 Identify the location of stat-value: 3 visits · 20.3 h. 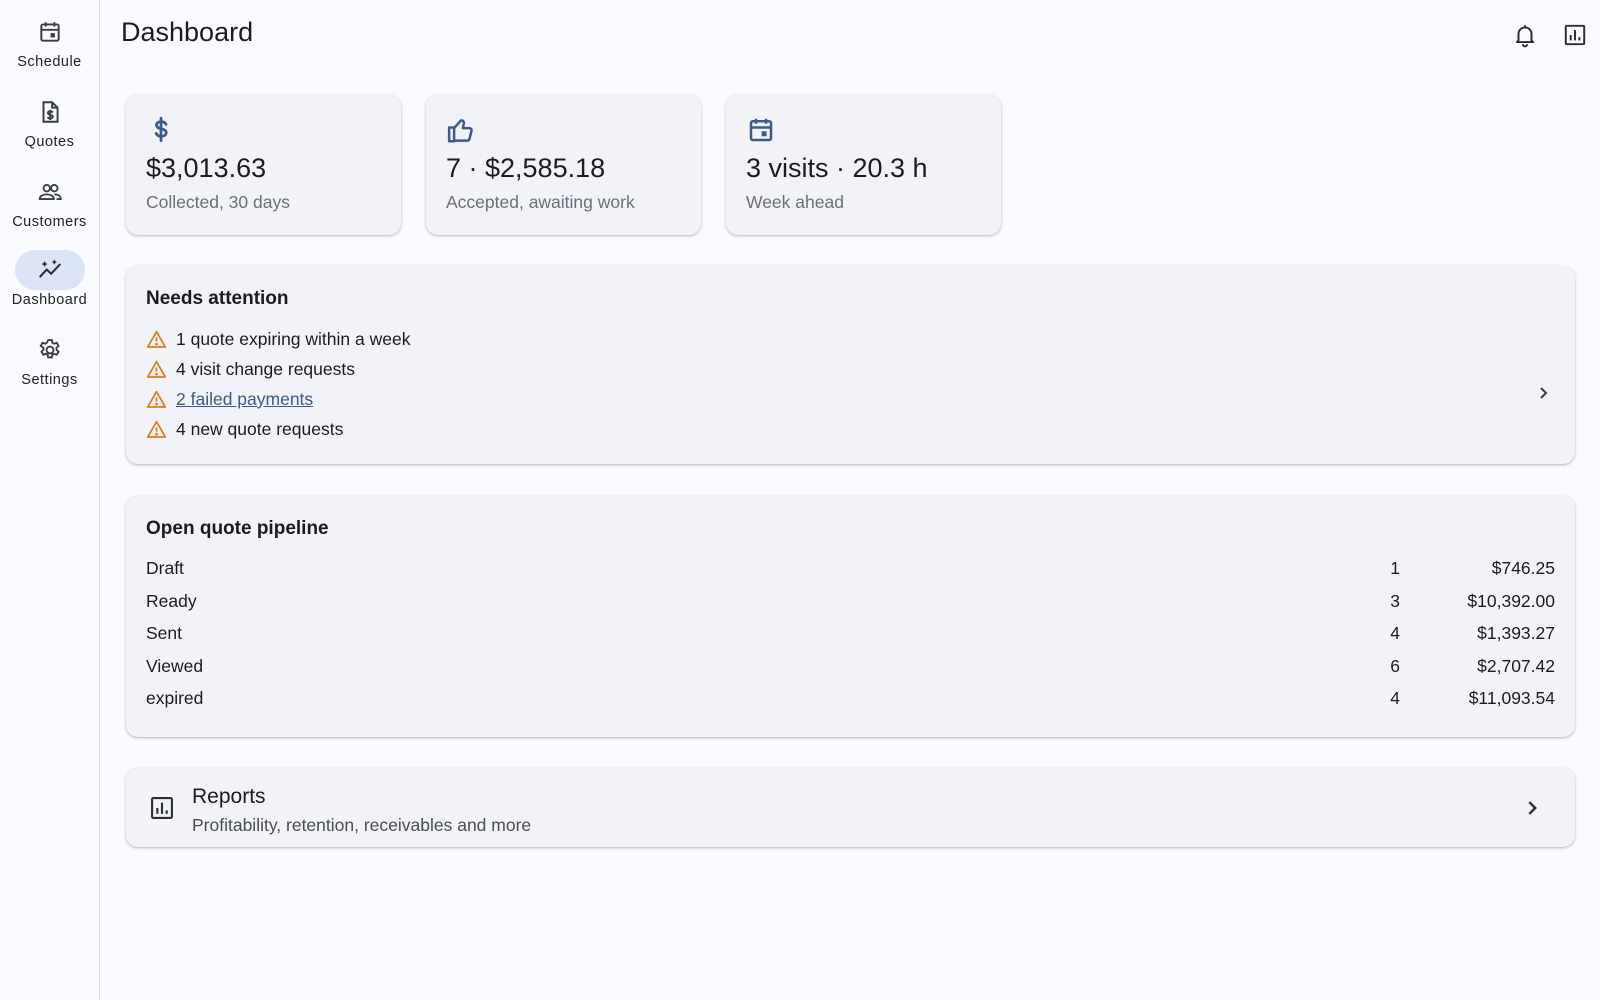
(837, 168).